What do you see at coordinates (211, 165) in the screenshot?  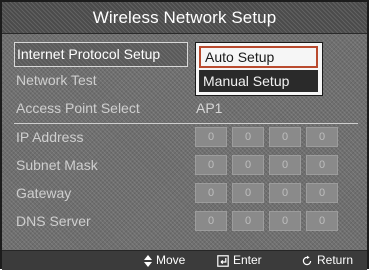 I see `subnet-mask-octet-1: 0` at bounding box center [211, 165].